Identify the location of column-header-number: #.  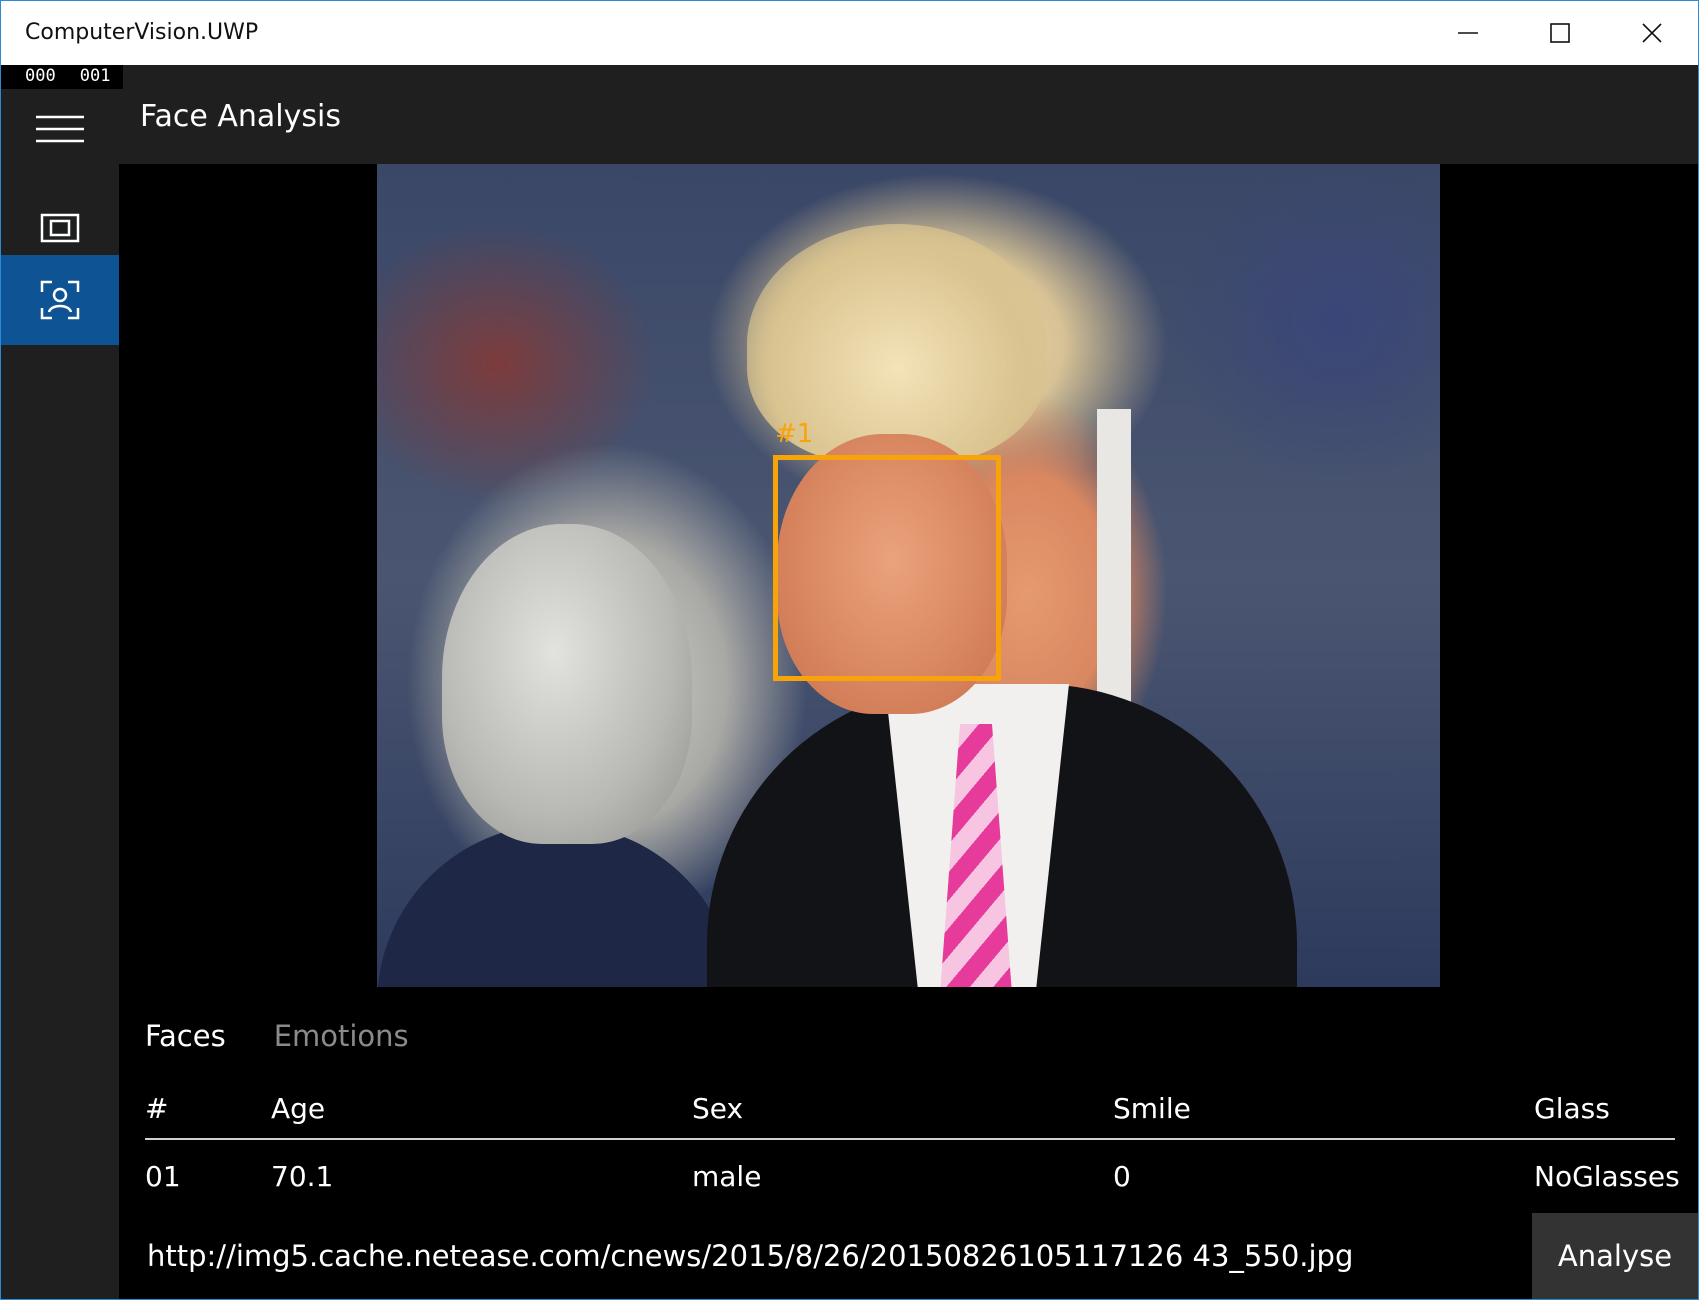
(157, 1108).